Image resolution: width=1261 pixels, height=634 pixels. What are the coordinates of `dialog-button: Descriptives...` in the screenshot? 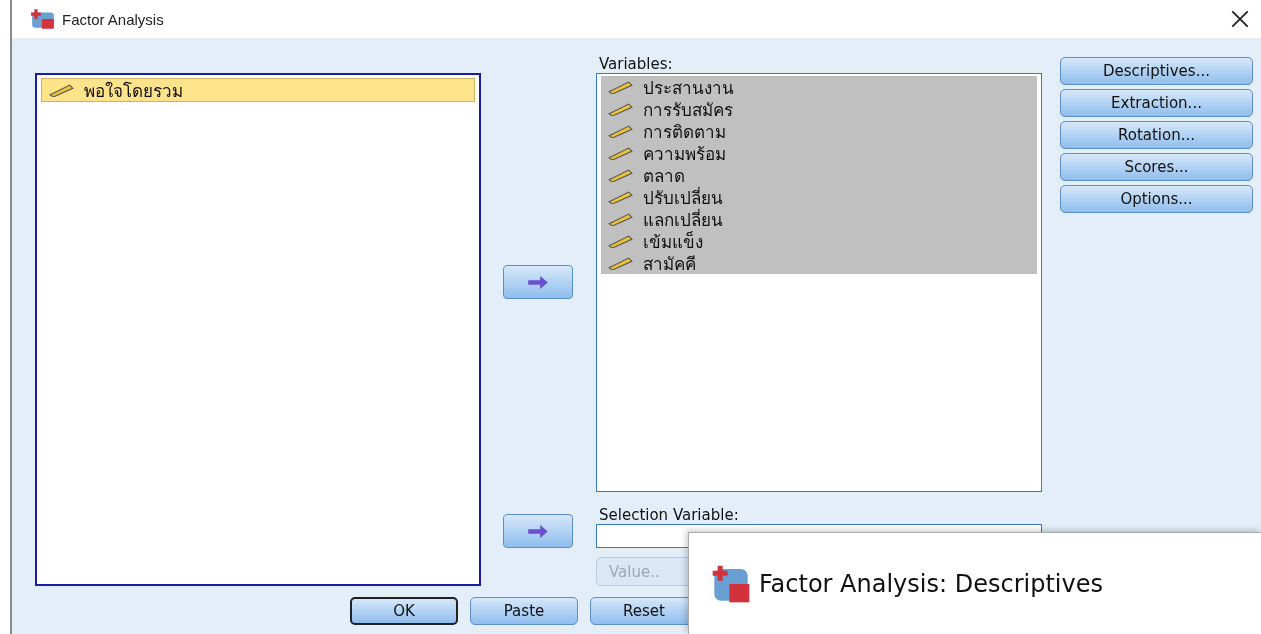 It's located at (1156, 71).